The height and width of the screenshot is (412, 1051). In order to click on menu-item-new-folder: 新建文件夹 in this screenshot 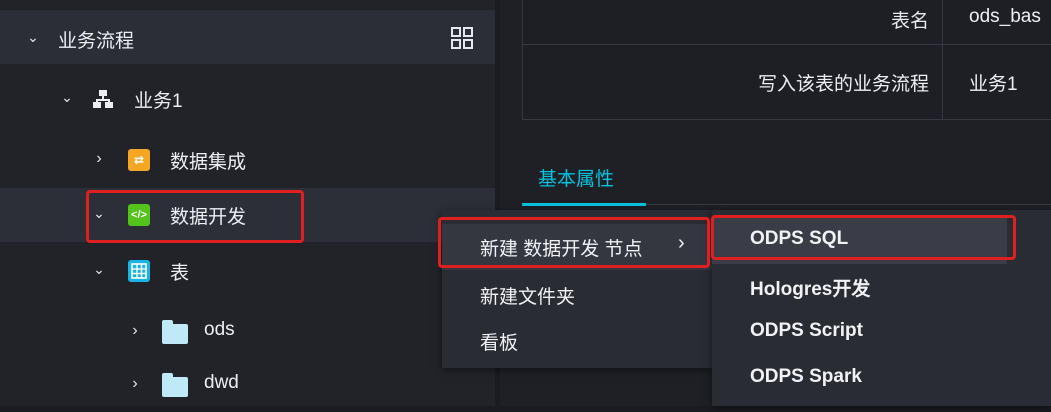, I will do `click(527, 295)`.